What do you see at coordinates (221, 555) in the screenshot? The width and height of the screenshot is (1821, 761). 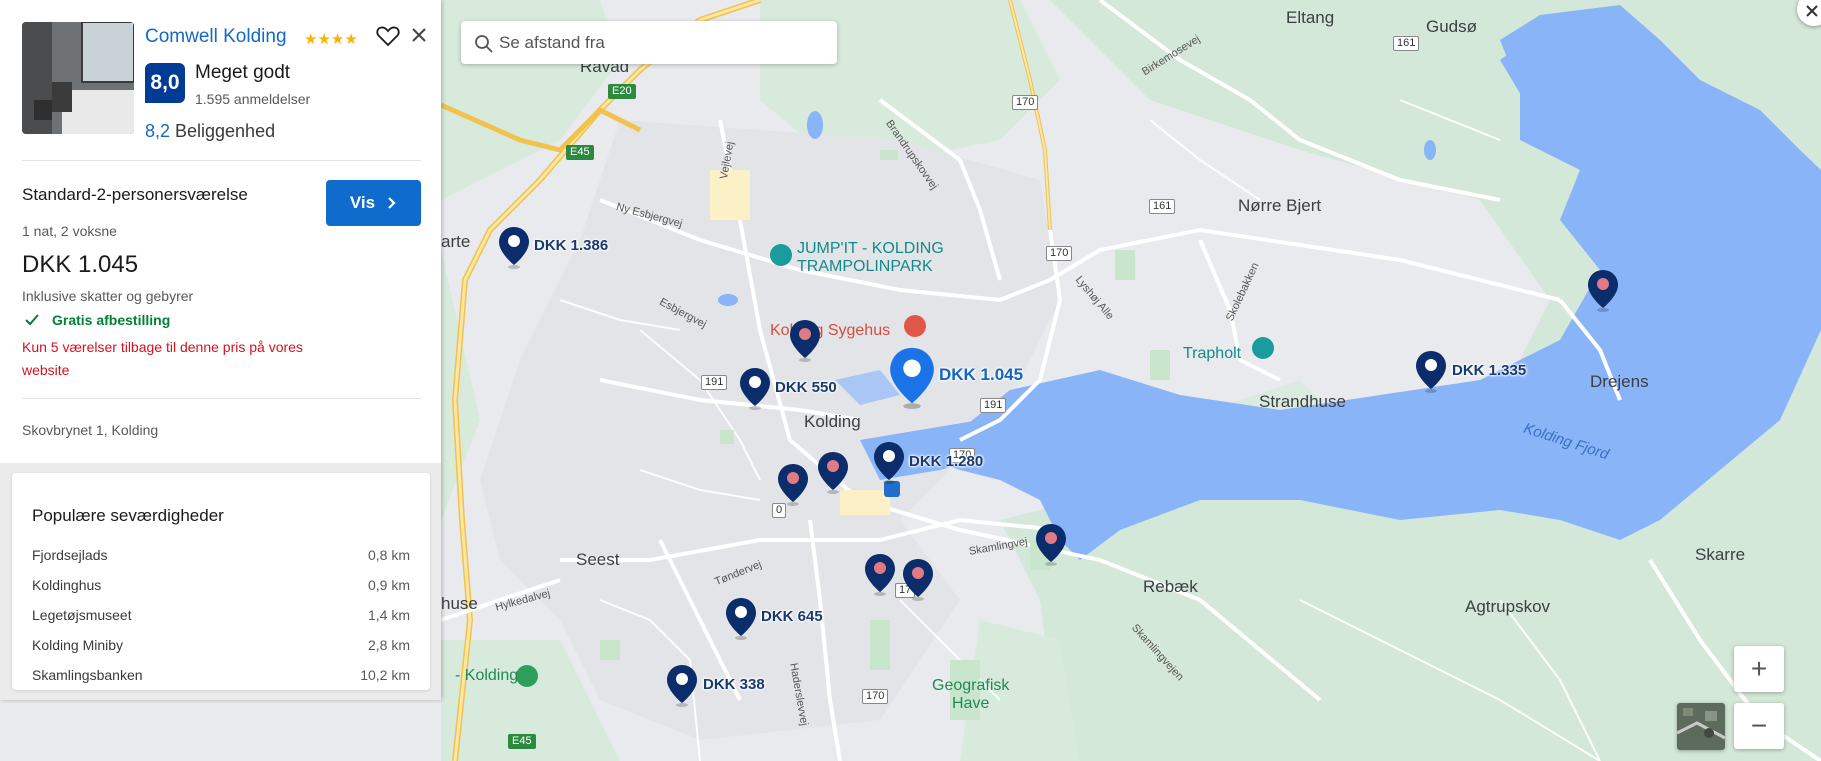 I see `sight-row: Fjordsejlads 0,8 km` at bounding box center [221, 555].